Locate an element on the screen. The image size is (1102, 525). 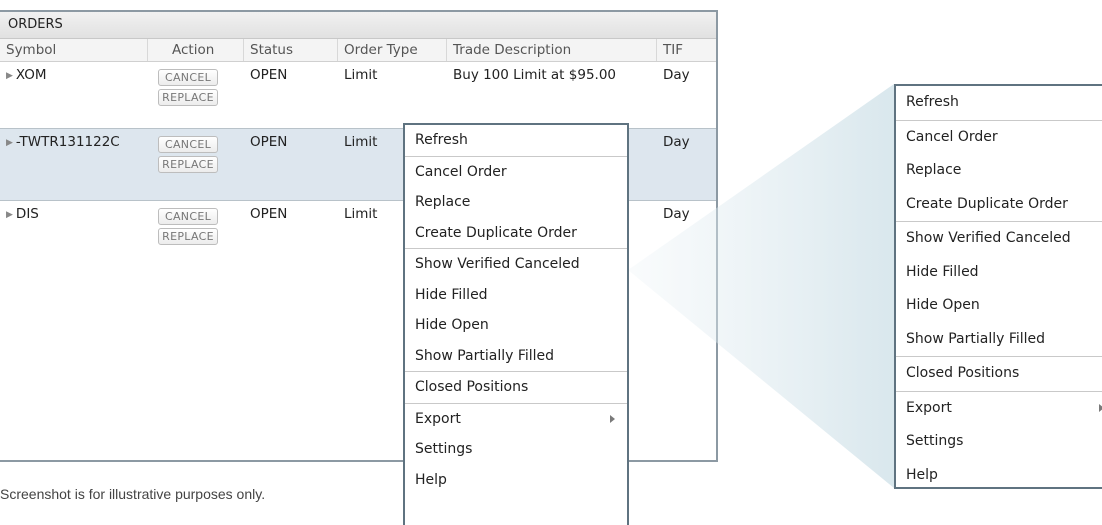
zoom-menu-item-show-verified-canceled: Show Verified Canceled is located at coordinates (999, 238).